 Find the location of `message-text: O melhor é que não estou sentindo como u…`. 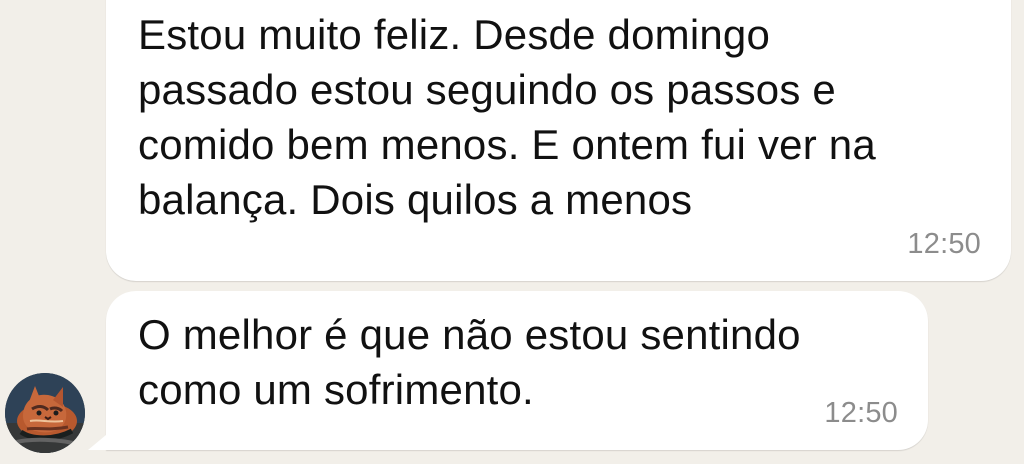

message-text: O melhor é que não estou sentindo como u… is located at coordinates (469, 362).